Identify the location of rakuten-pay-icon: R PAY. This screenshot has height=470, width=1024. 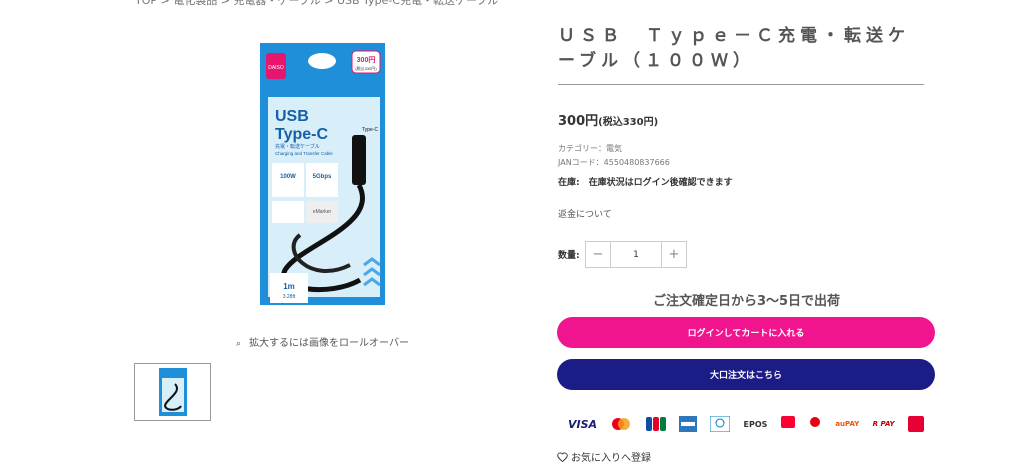
(883, 424).